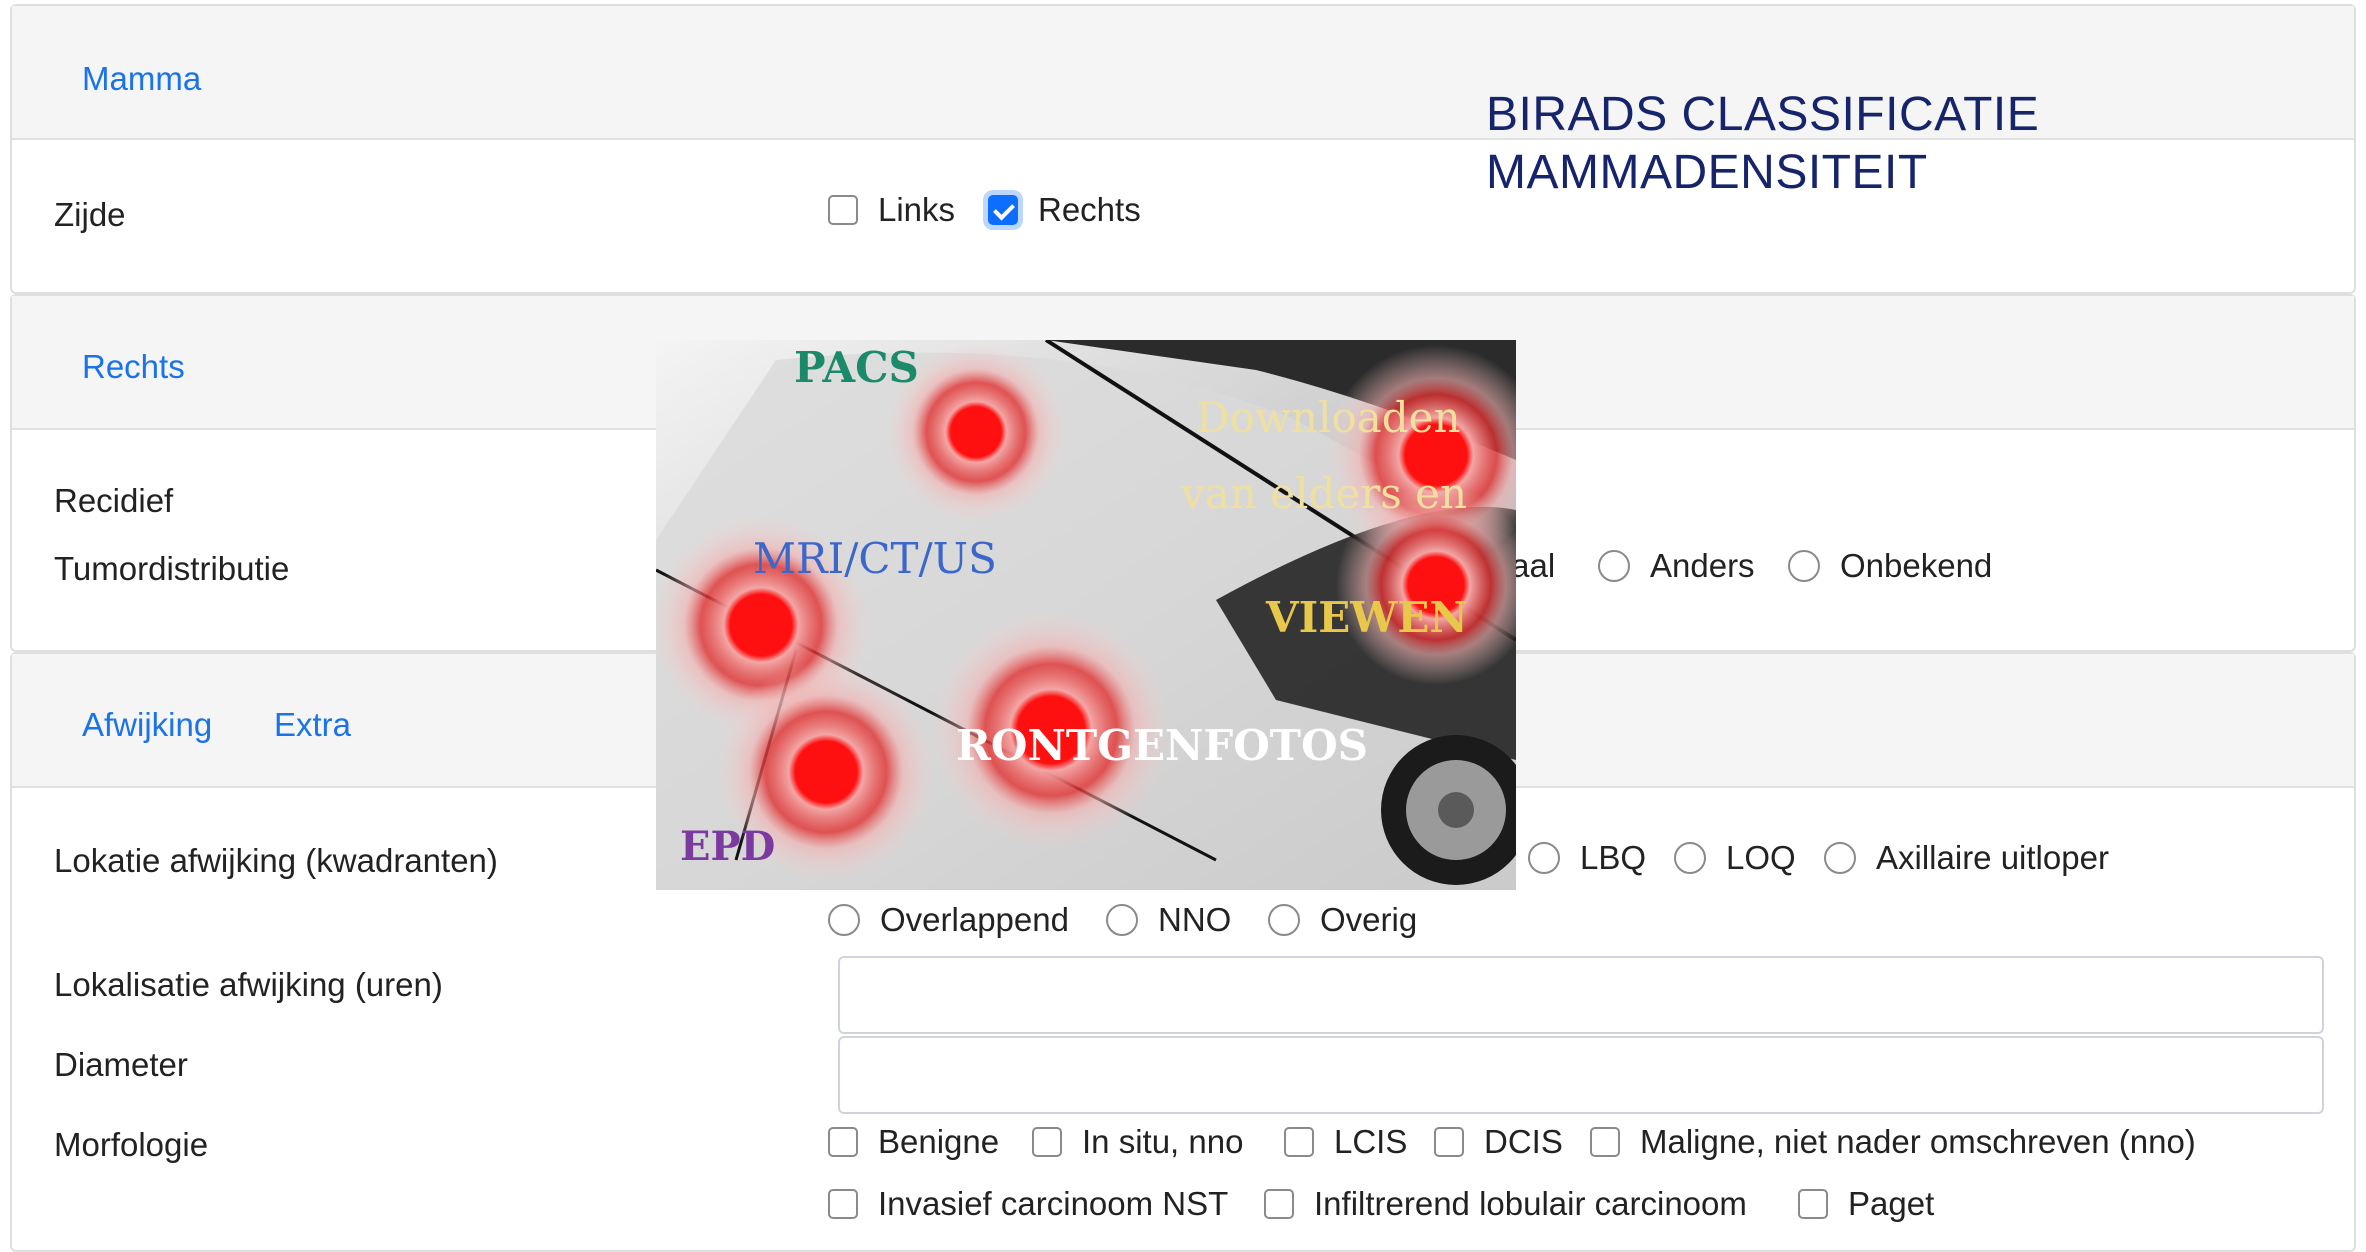 This screenshot has width=2366, height=1252. Describe the element at coordinates (1614, 566) in the screenshot. I see `anders-radio` at that location.